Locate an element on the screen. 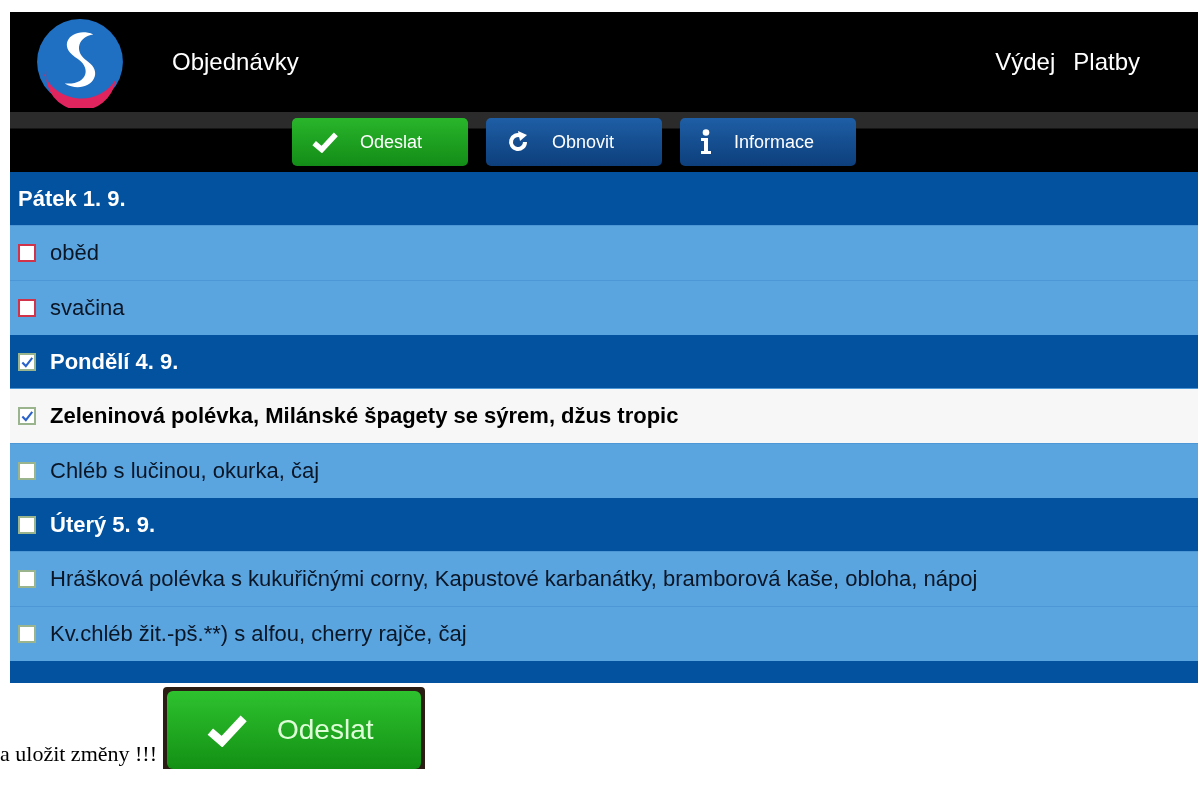 This screenshot has height=794, width=1198. meal-label: Hrášková polévka s kukuřičnými corny, Kapustové karbanátky, bramborová kaše, obloha, nápoj is located at coordinates (514, 579).